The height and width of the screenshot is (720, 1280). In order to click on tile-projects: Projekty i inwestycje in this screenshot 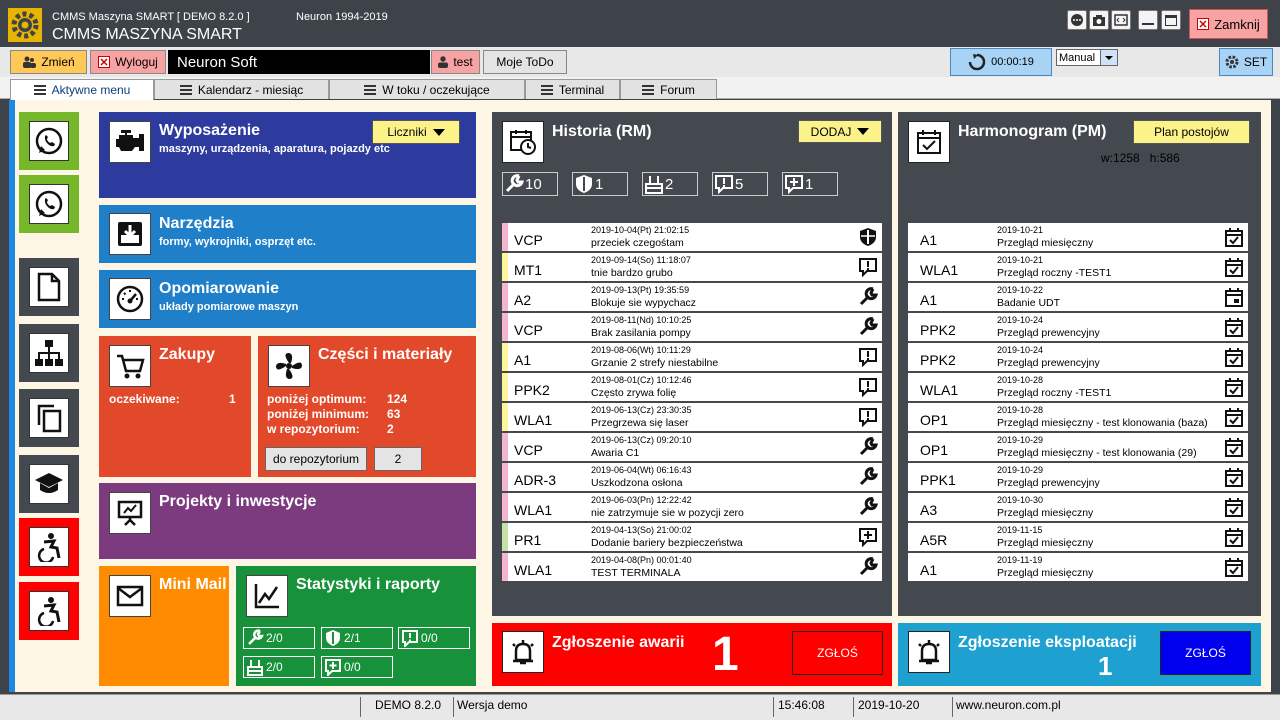, I will do `click(287, 521)`.